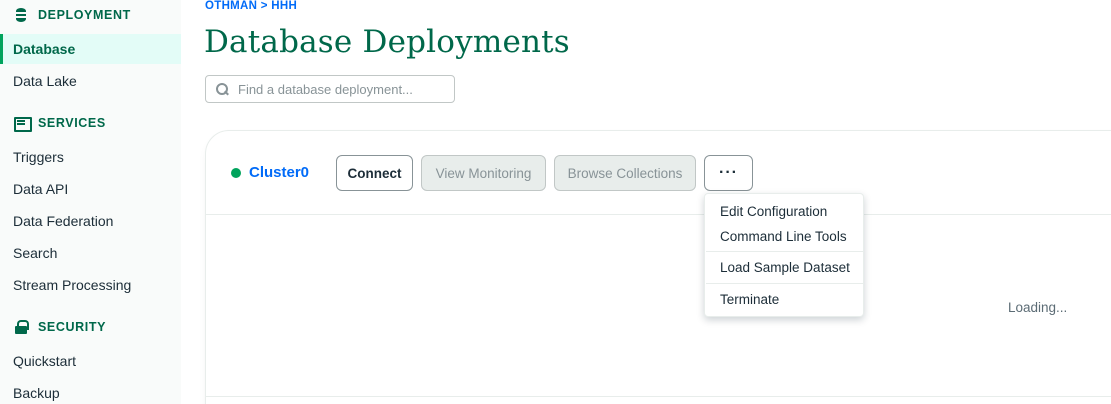 Image resolution: width=1111 pixels, height=404 pixels. I want to click on card-divider, so click(658, 214).